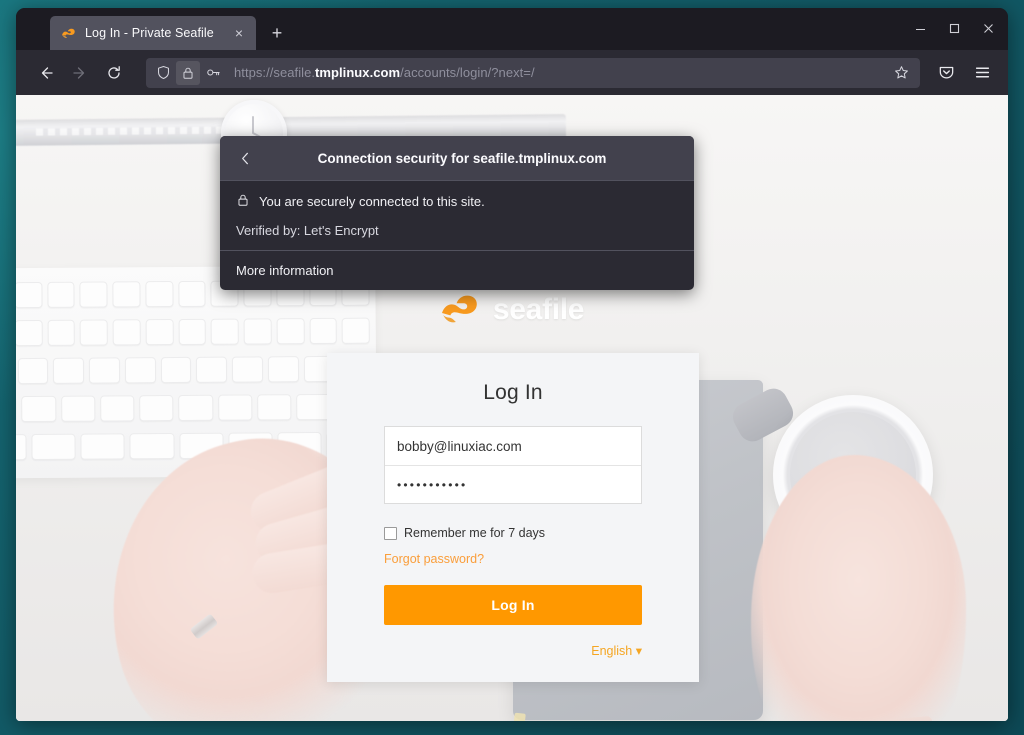 The height and width of the screenshot is (735, 1024). What do you see at coordinates (901, 73) in the screenshot?
I see `star-icon` at bounding box center [901, 73].